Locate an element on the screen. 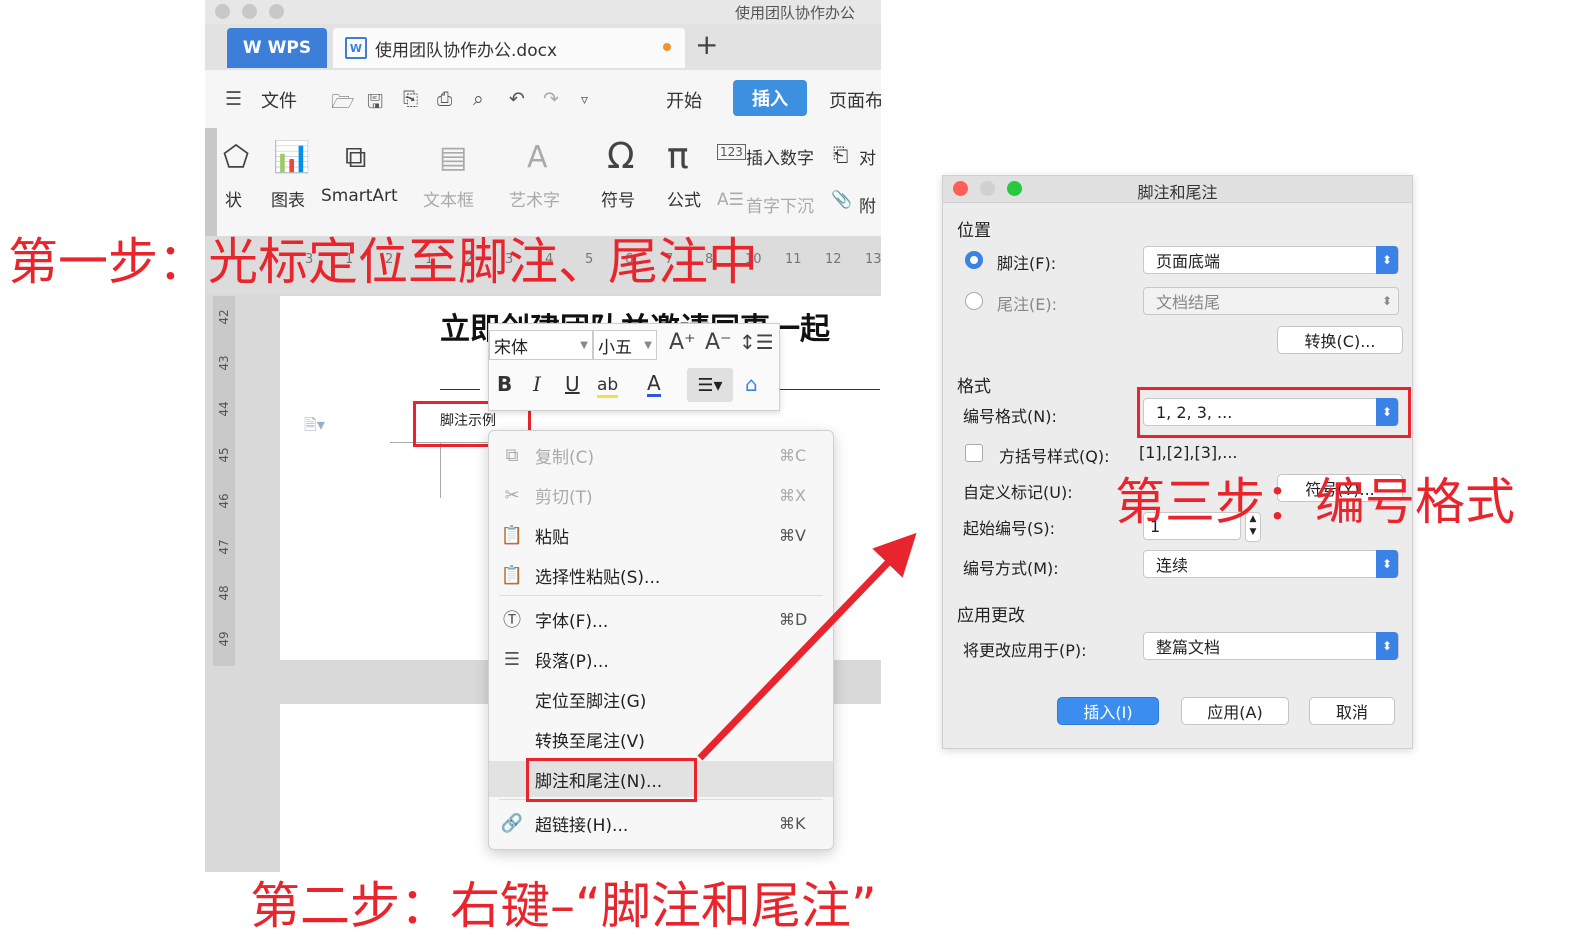  menu-file: 文件 is located at coordinates (279, 100).